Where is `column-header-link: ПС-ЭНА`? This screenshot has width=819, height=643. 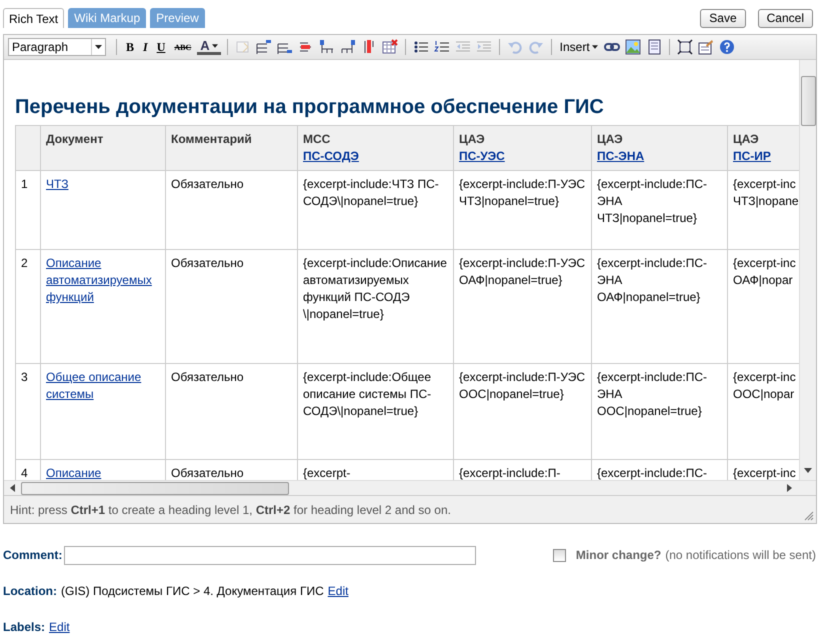 column-header-link: ПС-ЭНА is located at coordinates (620, 156).